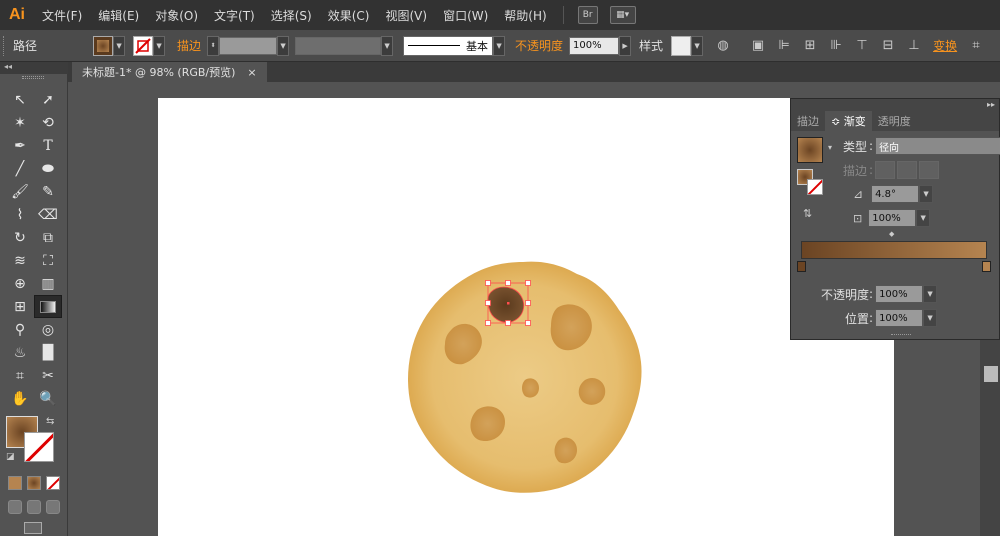 This screenshot has height=536, width=1000. Describe the element at coordinates (387, 45) in the screenshot. I see `profile-dropdown: ▼` at that location.